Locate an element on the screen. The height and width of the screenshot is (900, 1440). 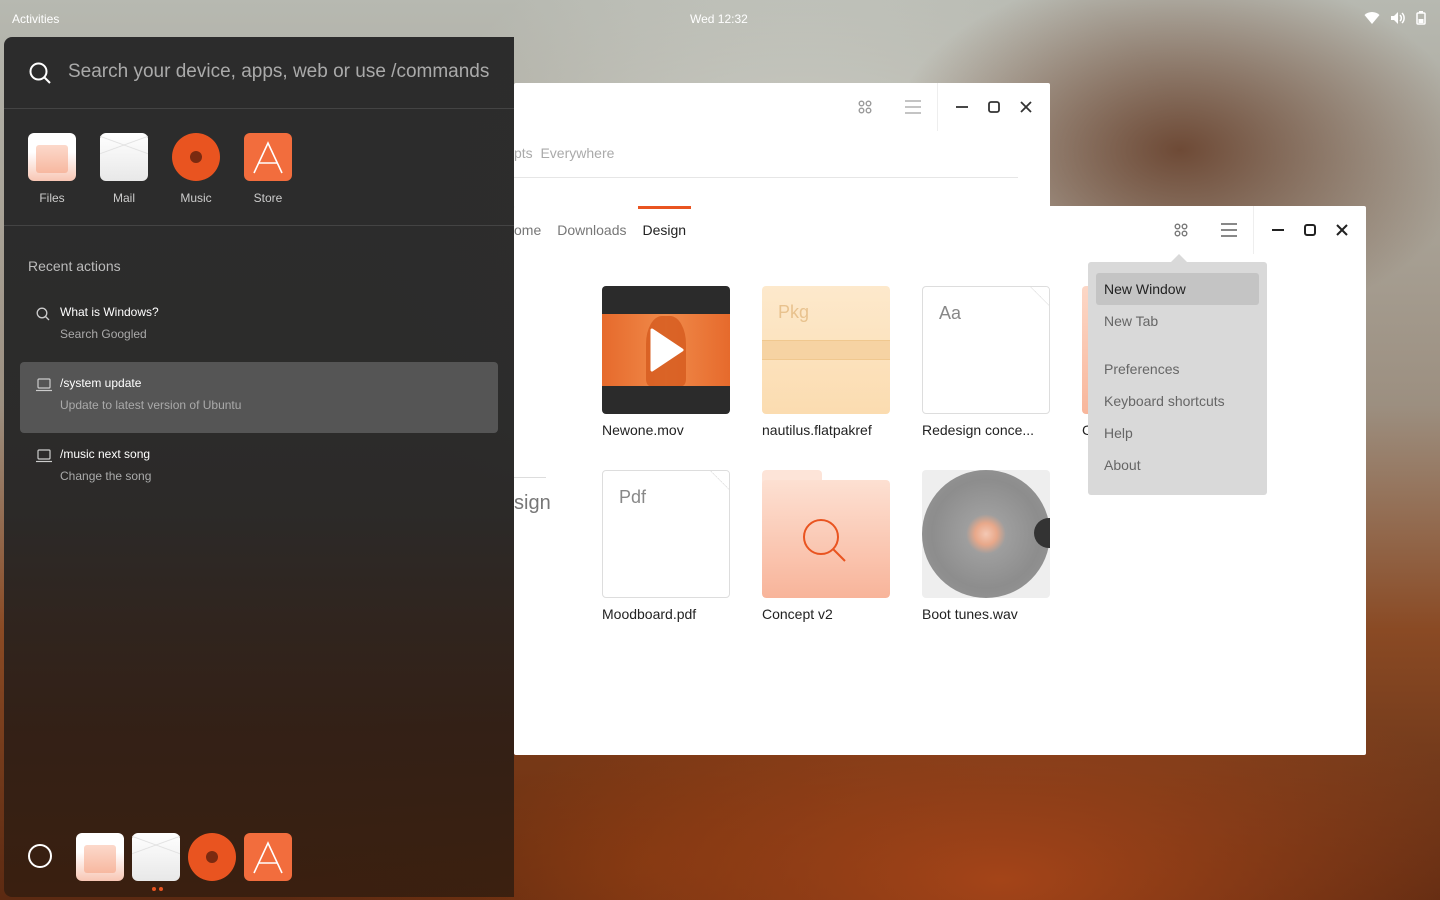
wifi-icon is located at coordinates (1372, 18).